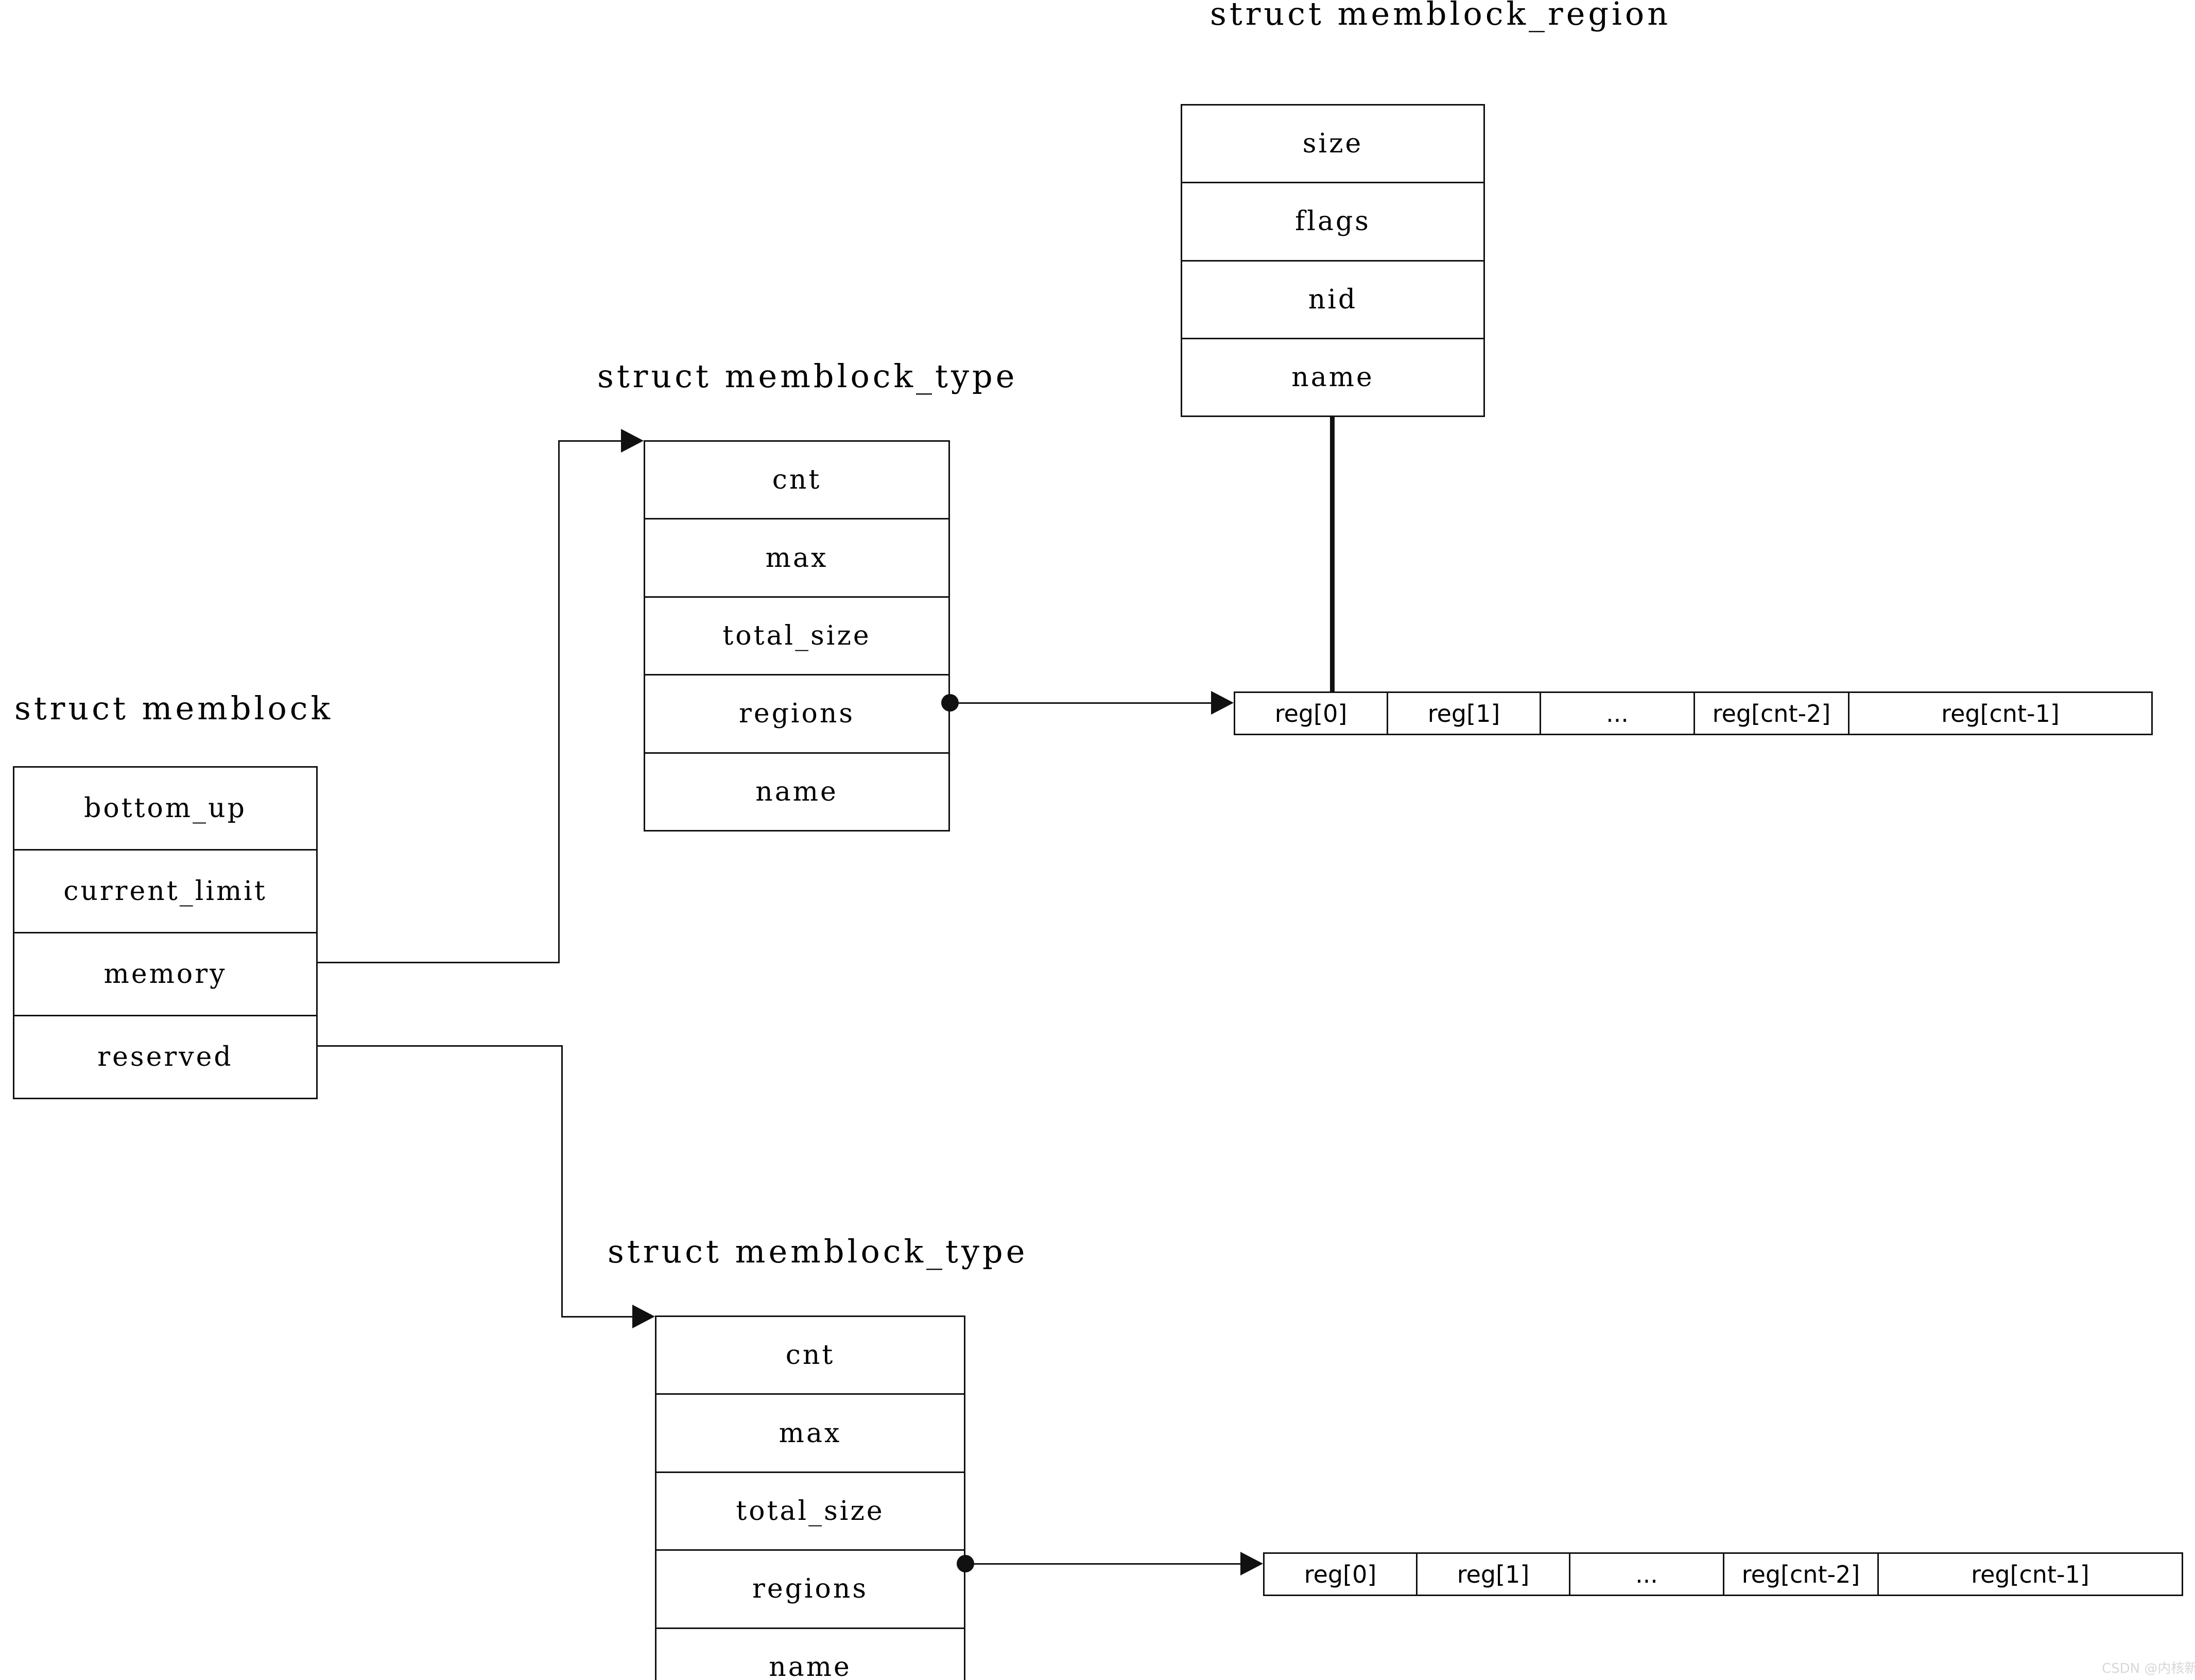  I want to click on struct-field-row: reserved, so click(165, 1057).